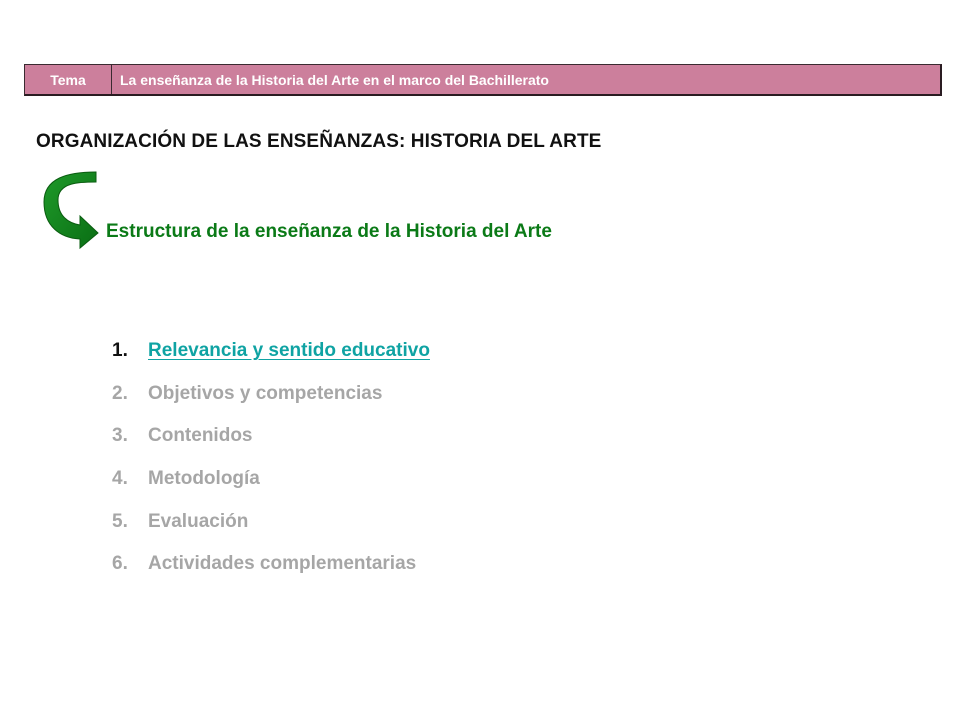 Image resolution: width=960 pixels, height=720 pixels. I want to click on menu-item-number: 4., so click(120, 479).